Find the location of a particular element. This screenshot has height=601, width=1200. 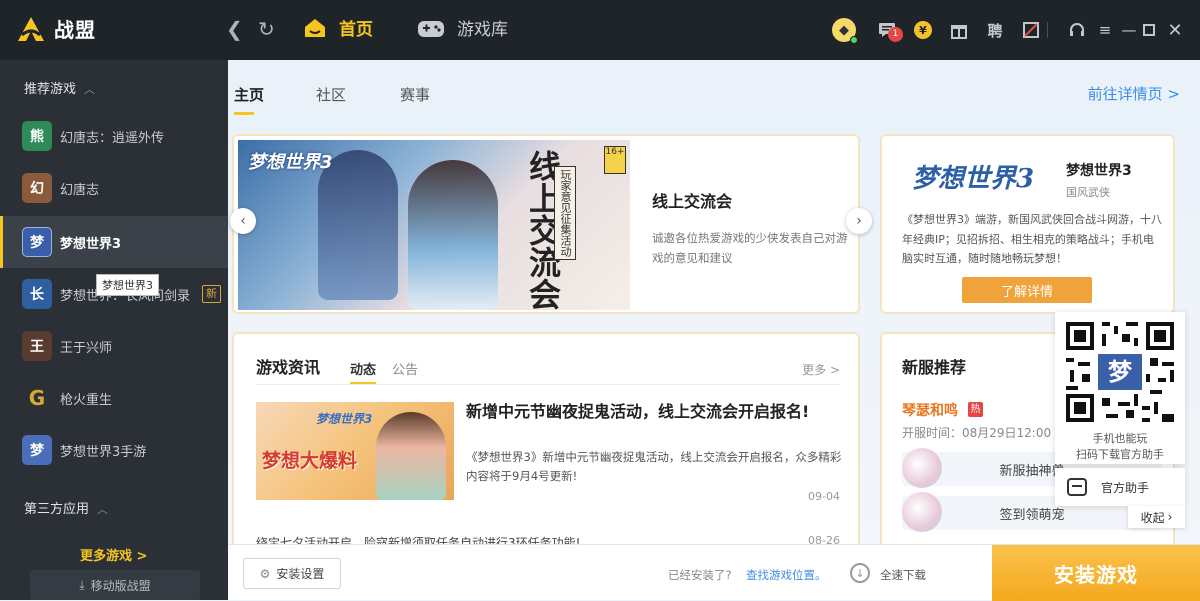

news-headline: 新增中元节幽夜捉鬼活动，线上交流会开启报名! is located at coordinates (656, 412).